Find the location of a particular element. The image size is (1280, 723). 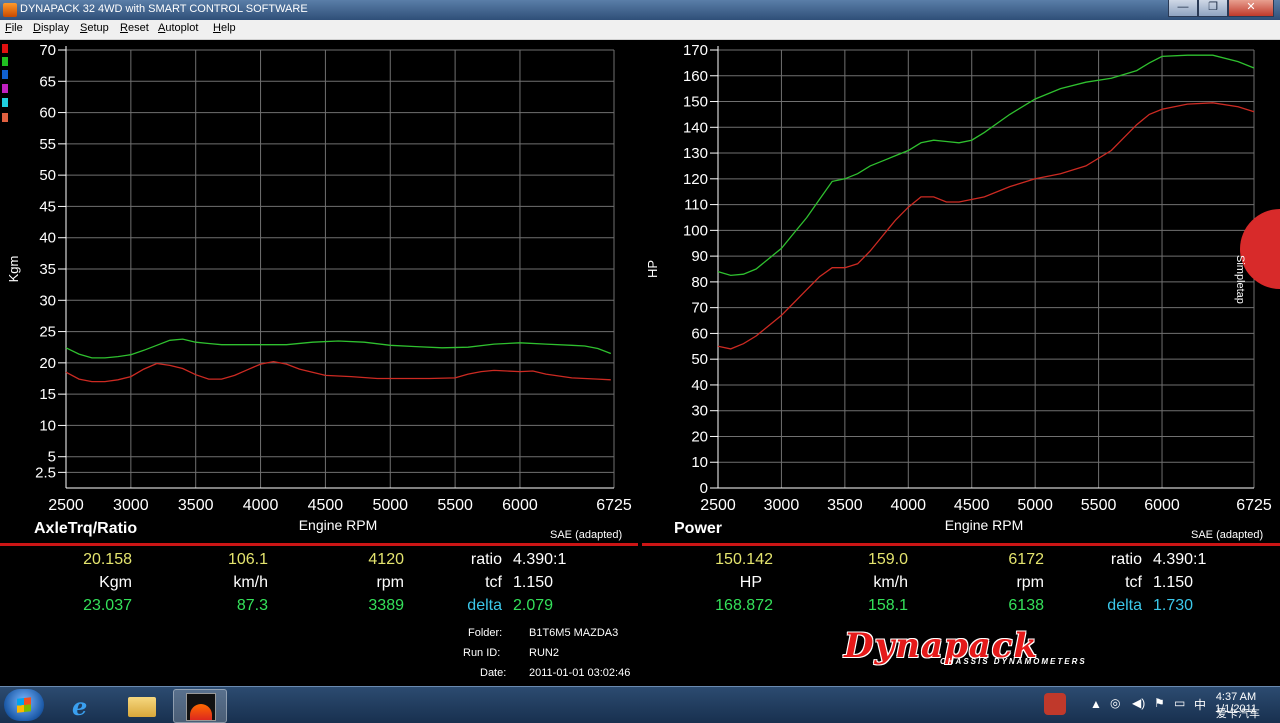

torque-ytick-label: 35 is located at coordinates (47, 269).